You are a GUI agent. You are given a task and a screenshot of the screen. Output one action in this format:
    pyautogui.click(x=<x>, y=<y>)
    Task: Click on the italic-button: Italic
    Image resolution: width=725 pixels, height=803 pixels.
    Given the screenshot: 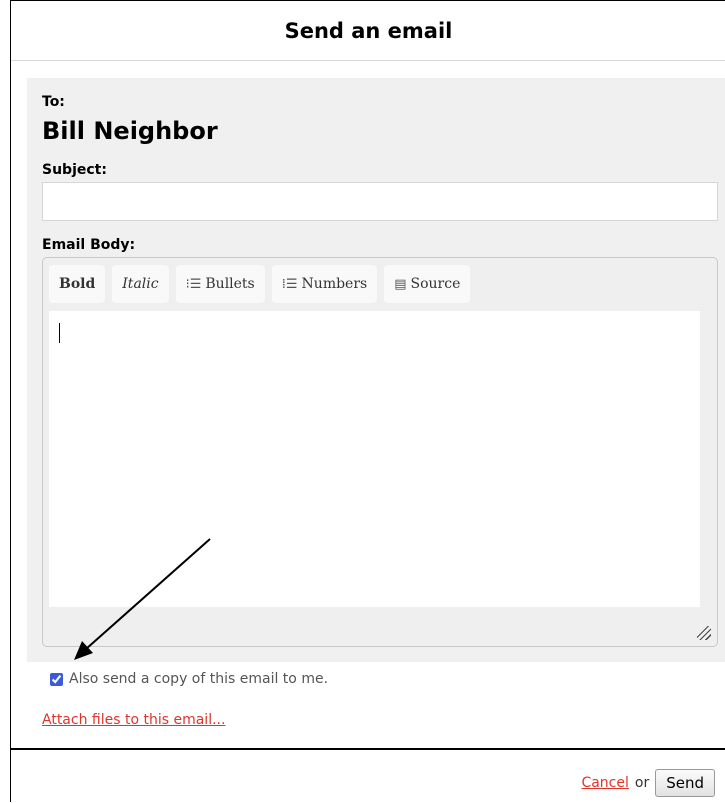 What is the action you would take?
    pyautogui.click(x=140, y=284)
    